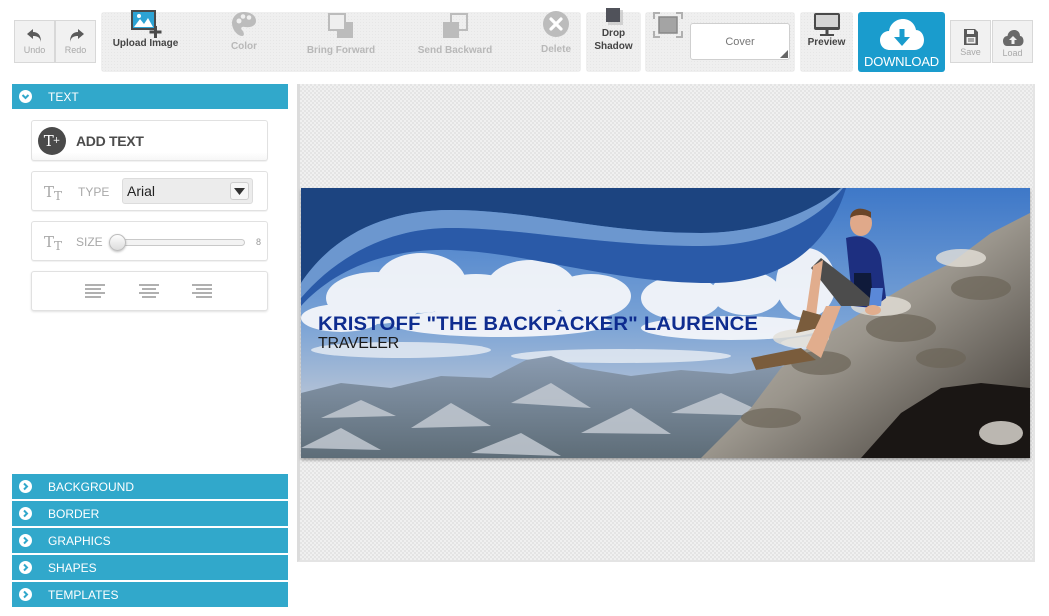 The height and width of the screenshot is (616, 1049). What do you see at coordinates (89, 242) in the screenshot?
I see `size-label: SIZE` at bounding box center [89, 242].